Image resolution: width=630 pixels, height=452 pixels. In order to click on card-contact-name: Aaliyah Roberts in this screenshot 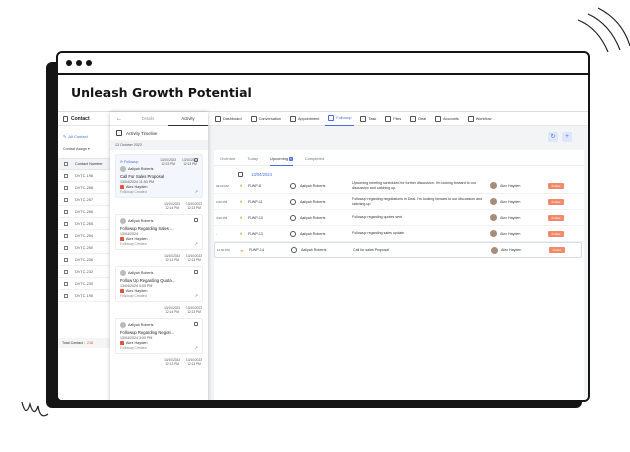, I will do `click(141, 273)`.